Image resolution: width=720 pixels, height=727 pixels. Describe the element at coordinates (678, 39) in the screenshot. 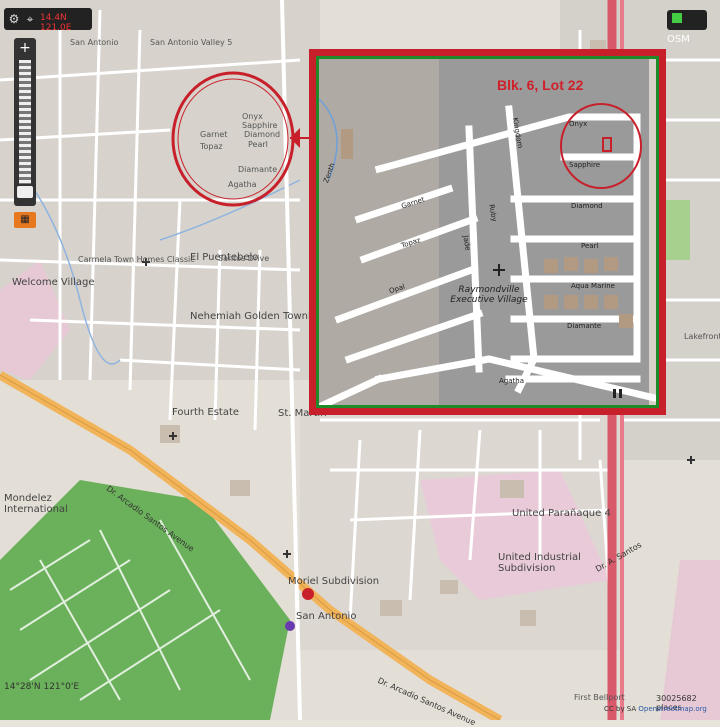

I see `osm-label: OSM` at that location.